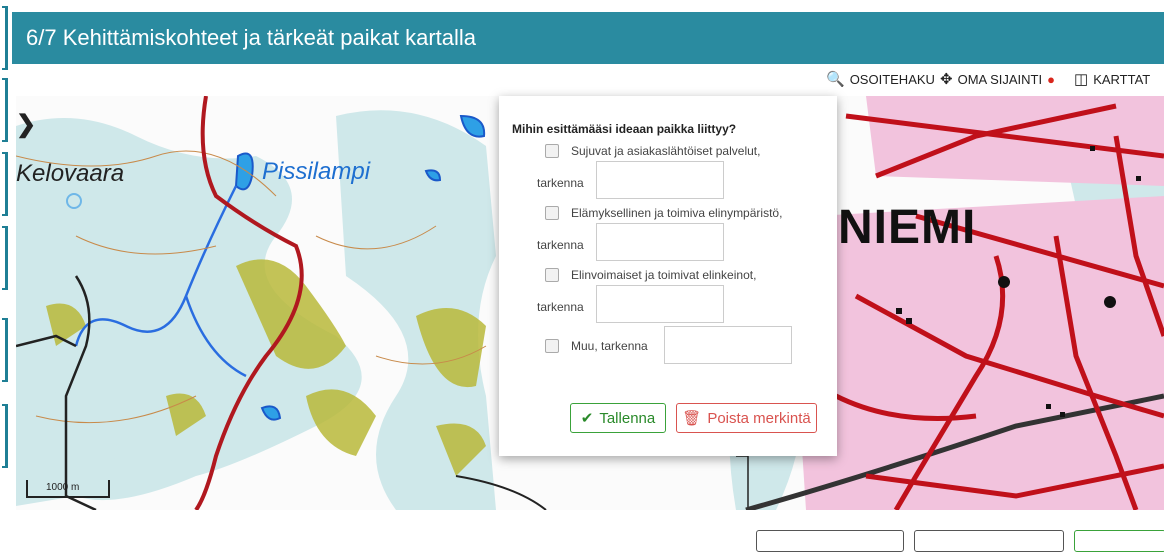 The height and width of the screenshot is (552, 1164). What do you see at coordinates (624, 129) in the screenshot?
I see `popup-question: Mihin esittämääsi ideaan paikka liittyy?` at bounding box center [624, 129].